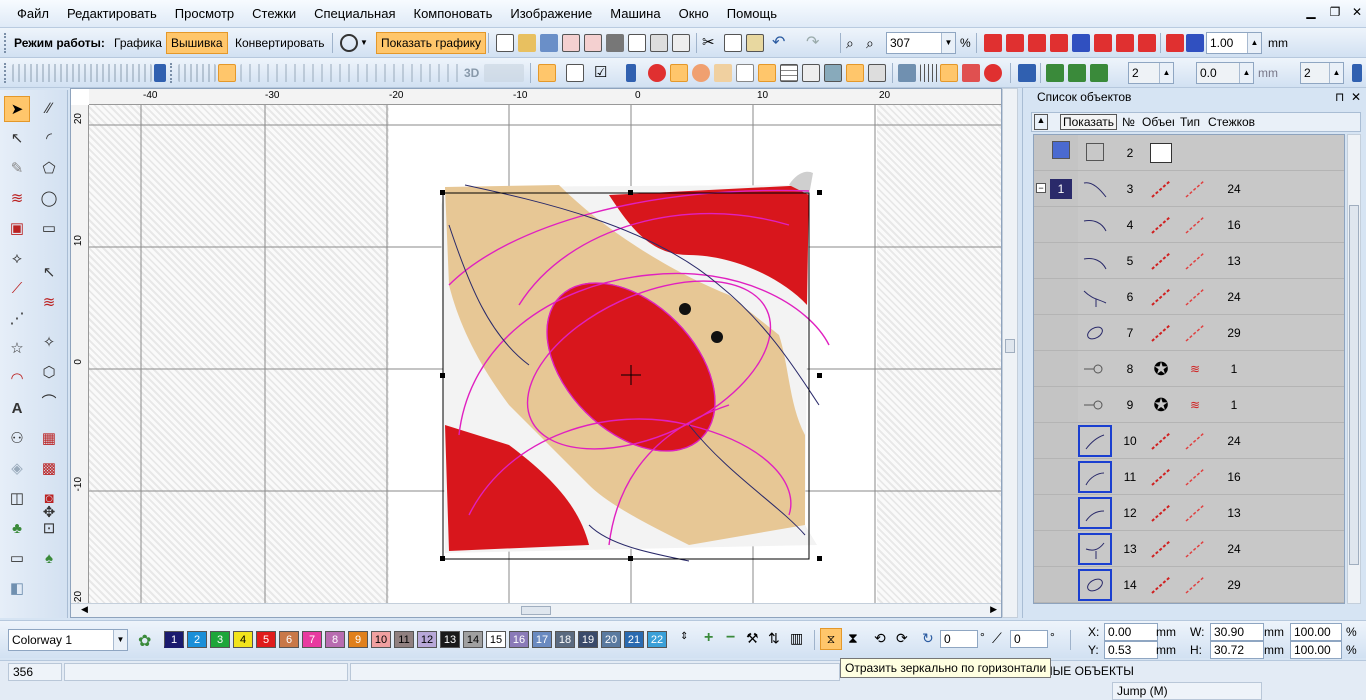  What do you see at coordinates (1089, 122) in the screenshot?
I see `show-button: Показать` at bounding box center [1089, 122].